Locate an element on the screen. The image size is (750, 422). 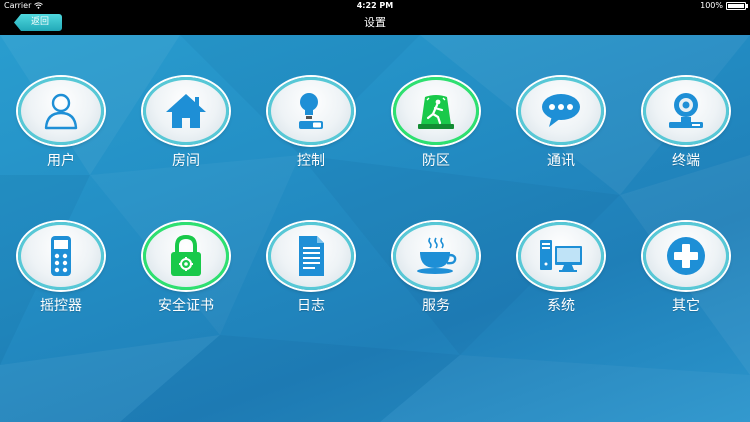
remote-control-icon is located at coordinates (61, 256).